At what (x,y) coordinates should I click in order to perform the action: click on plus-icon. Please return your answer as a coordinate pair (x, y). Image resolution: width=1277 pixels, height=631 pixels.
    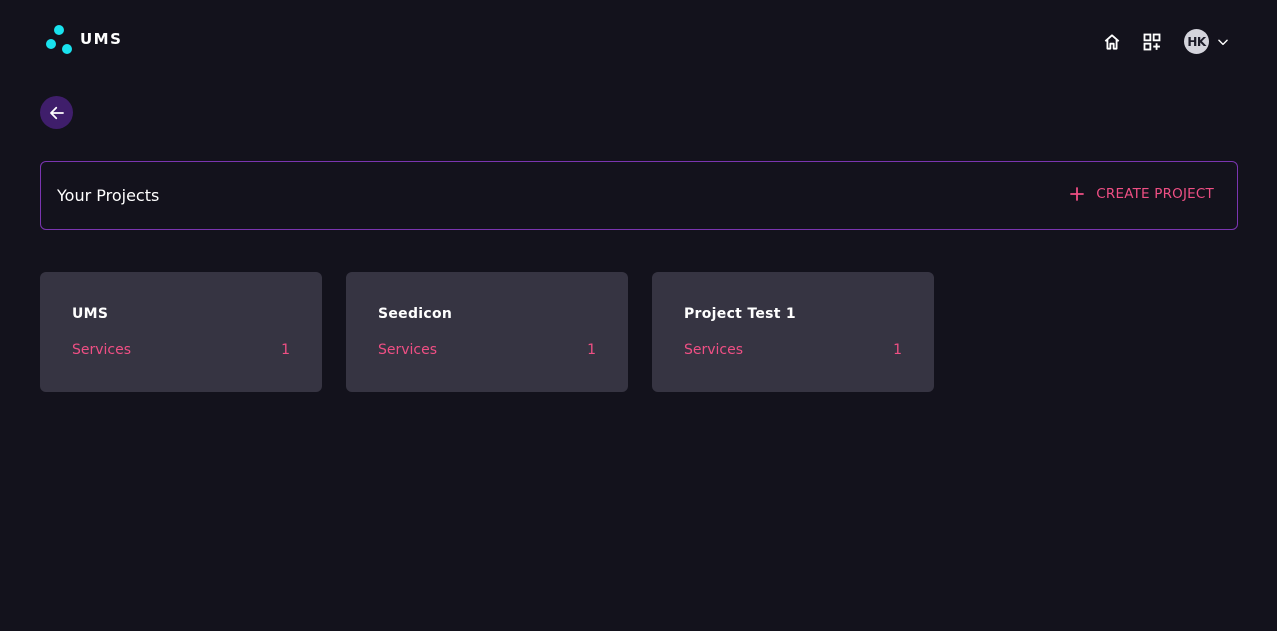
    Looking at the image, I should click on (1077, 194).